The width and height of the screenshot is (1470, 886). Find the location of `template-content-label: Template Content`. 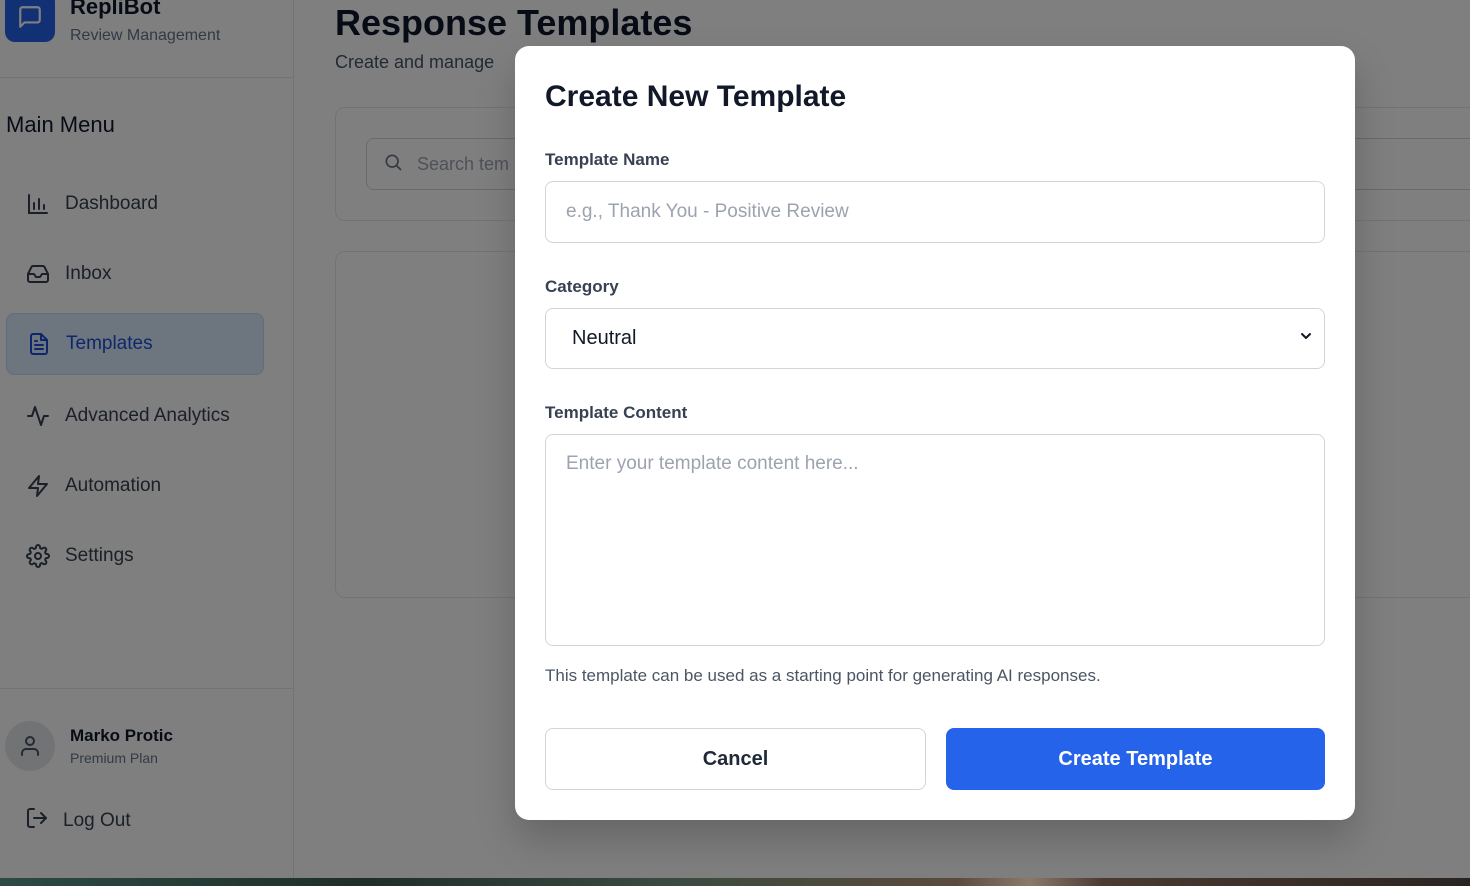

template-content-label: Template Content is located at coordinates (616, 412).